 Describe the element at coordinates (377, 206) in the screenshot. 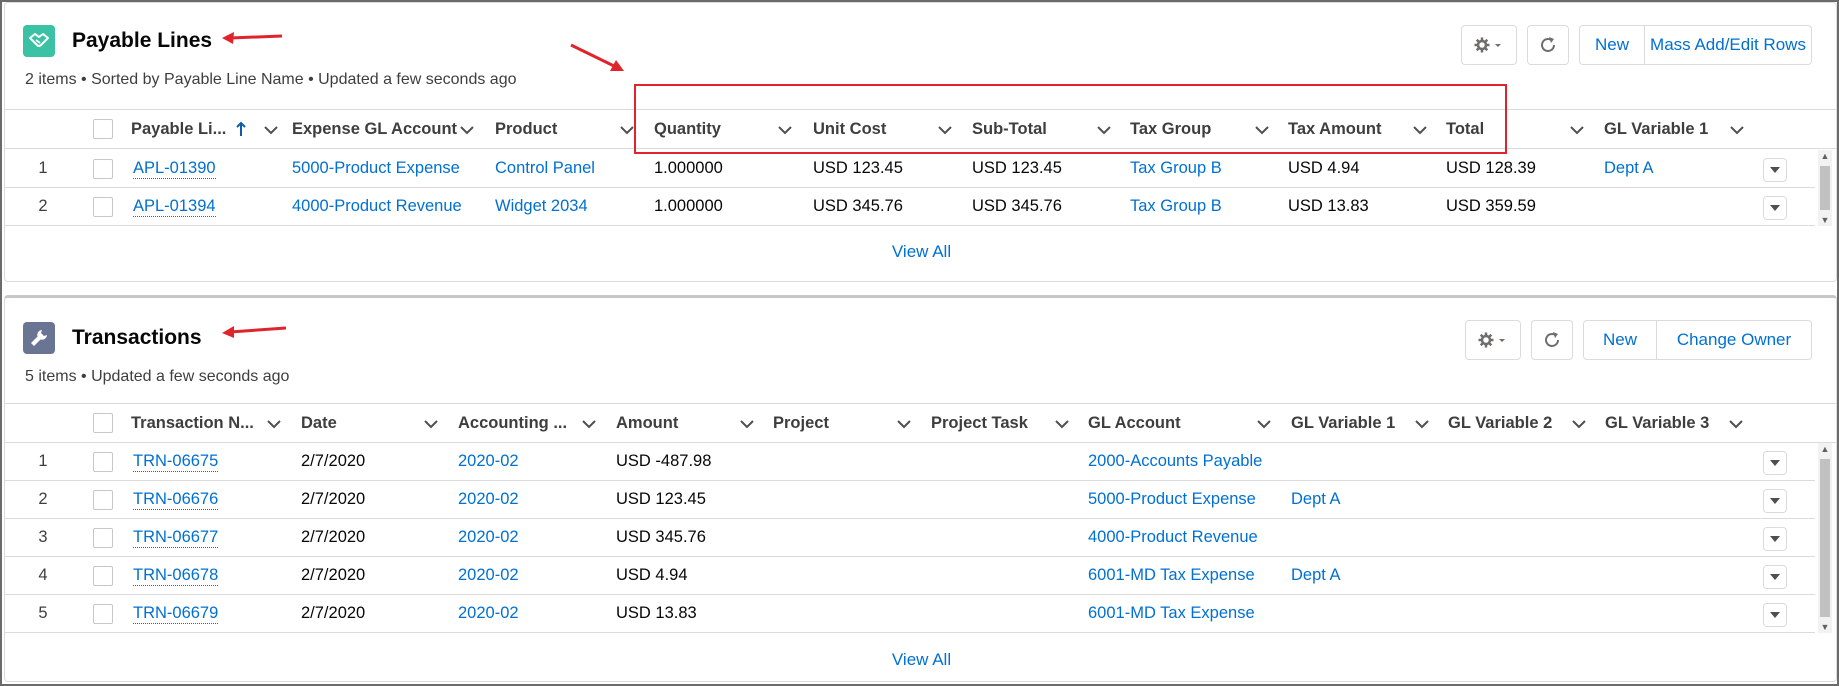

I see `expense-gl-account-link: 4000-Product Revenue` at that location.